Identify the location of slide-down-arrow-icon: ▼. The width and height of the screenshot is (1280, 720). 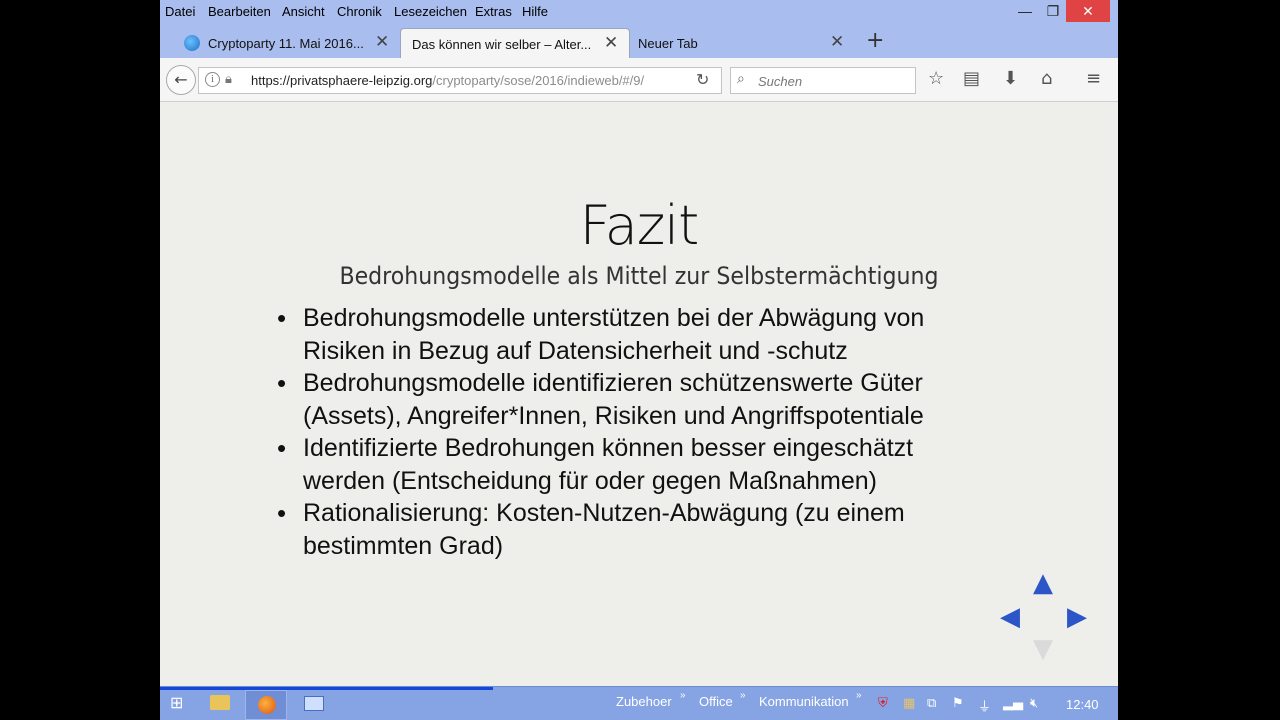
(1043, 649).